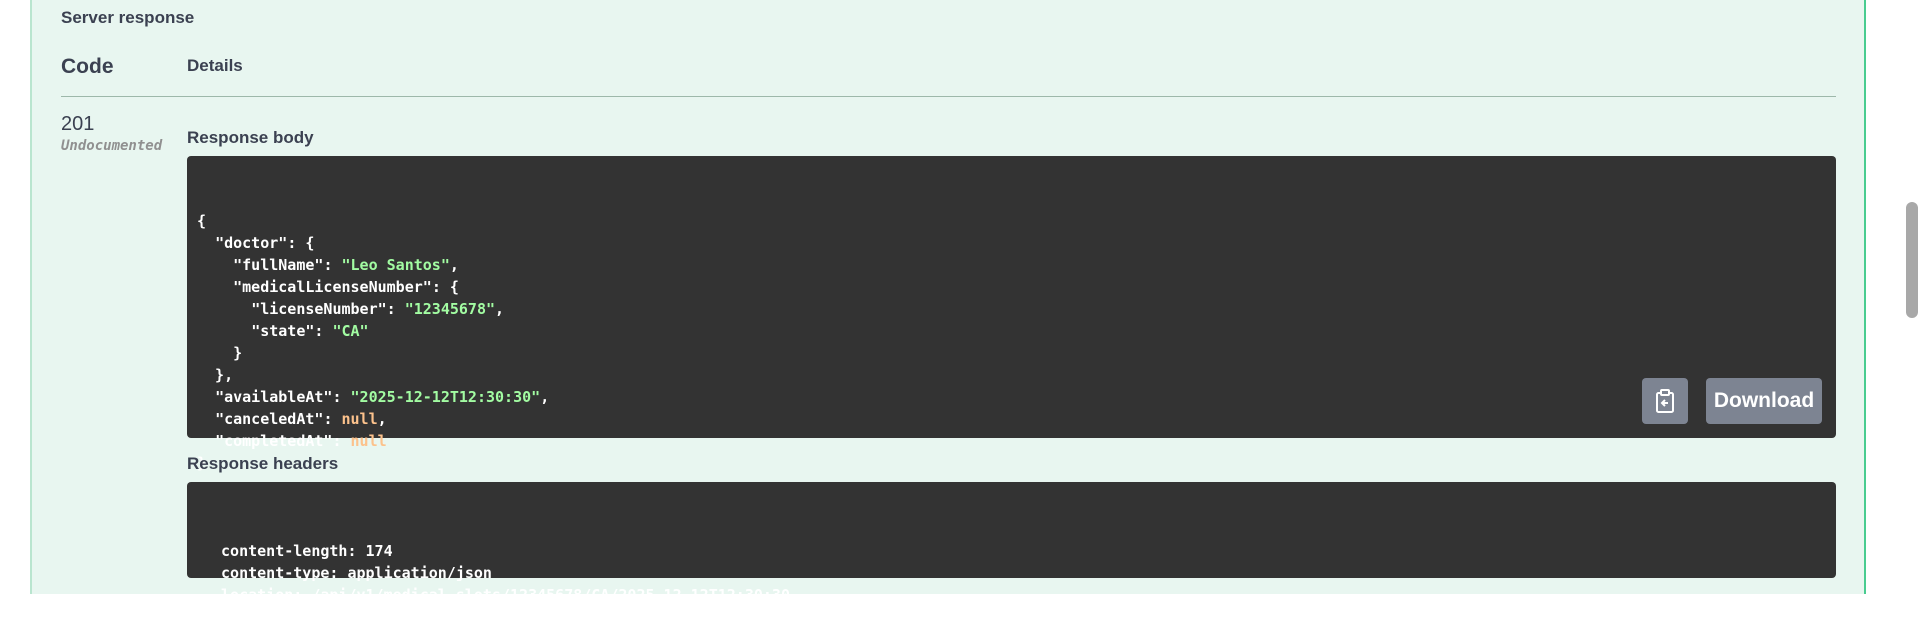 Image resolution: width=1920 pixels, height=628 pixels. I want to click on download-button: Download, so click(1764, 401).